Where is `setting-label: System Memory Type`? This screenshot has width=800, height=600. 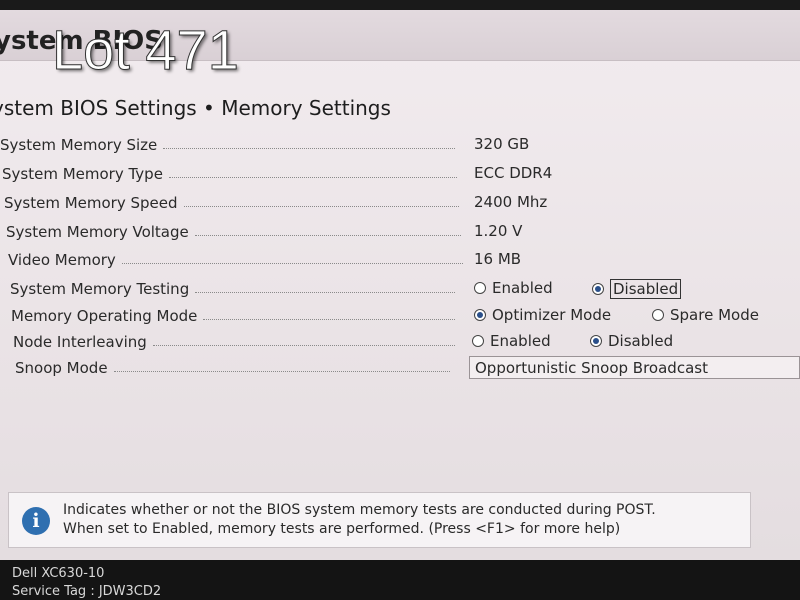
setting-label: System Memory Type is located at coordinates (82, 174).